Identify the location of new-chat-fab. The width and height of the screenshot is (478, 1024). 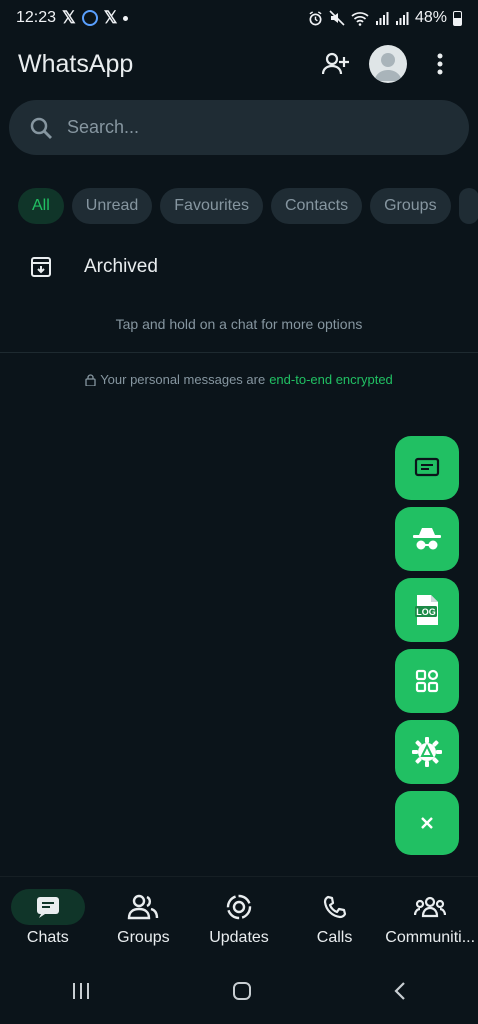
(427, 468).